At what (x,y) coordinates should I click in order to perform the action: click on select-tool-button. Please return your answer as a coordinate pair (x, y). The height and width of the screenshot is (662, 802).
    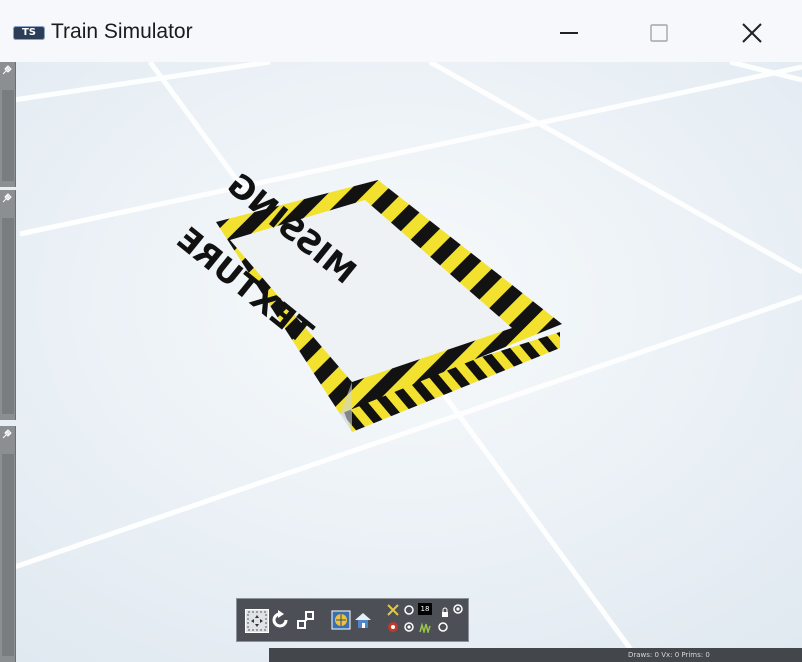
    Looking at the image, I should click on (257, 621).